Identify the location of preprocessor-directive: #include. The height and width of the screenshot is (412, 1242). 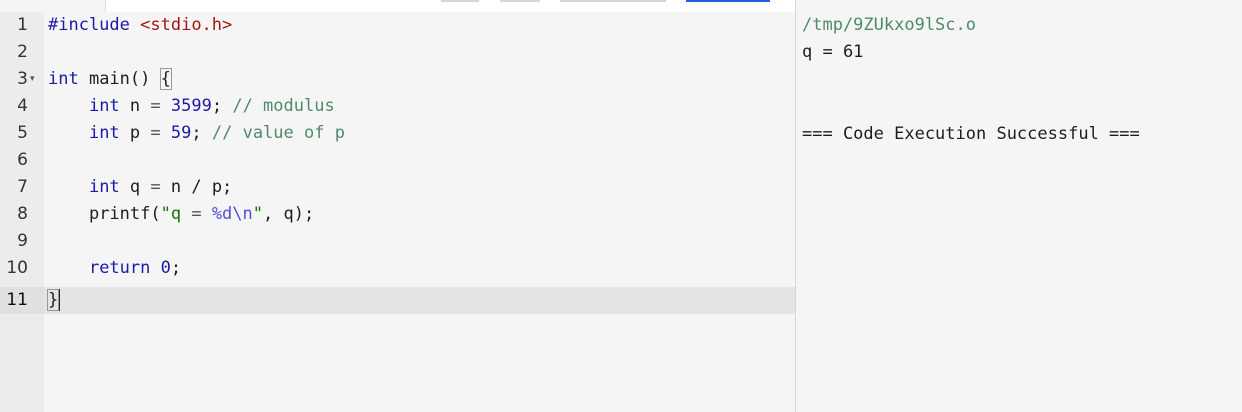
(89, 25).